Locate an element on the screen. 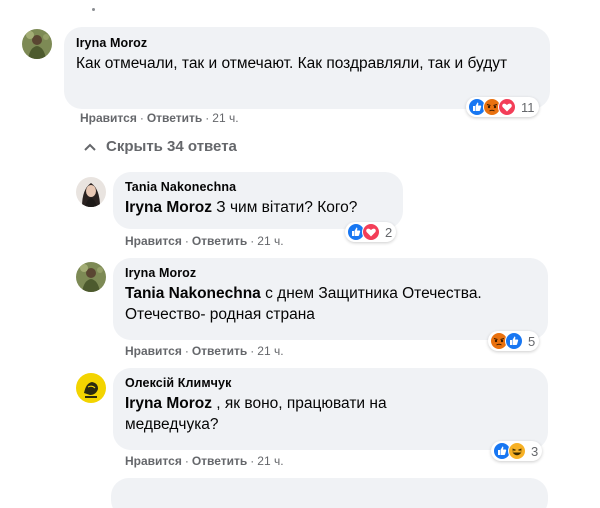 The width and height of the screenshot is (600, 508). hide-replies-button: Скрыть 34 ответа is located at coordinates (160, 146).